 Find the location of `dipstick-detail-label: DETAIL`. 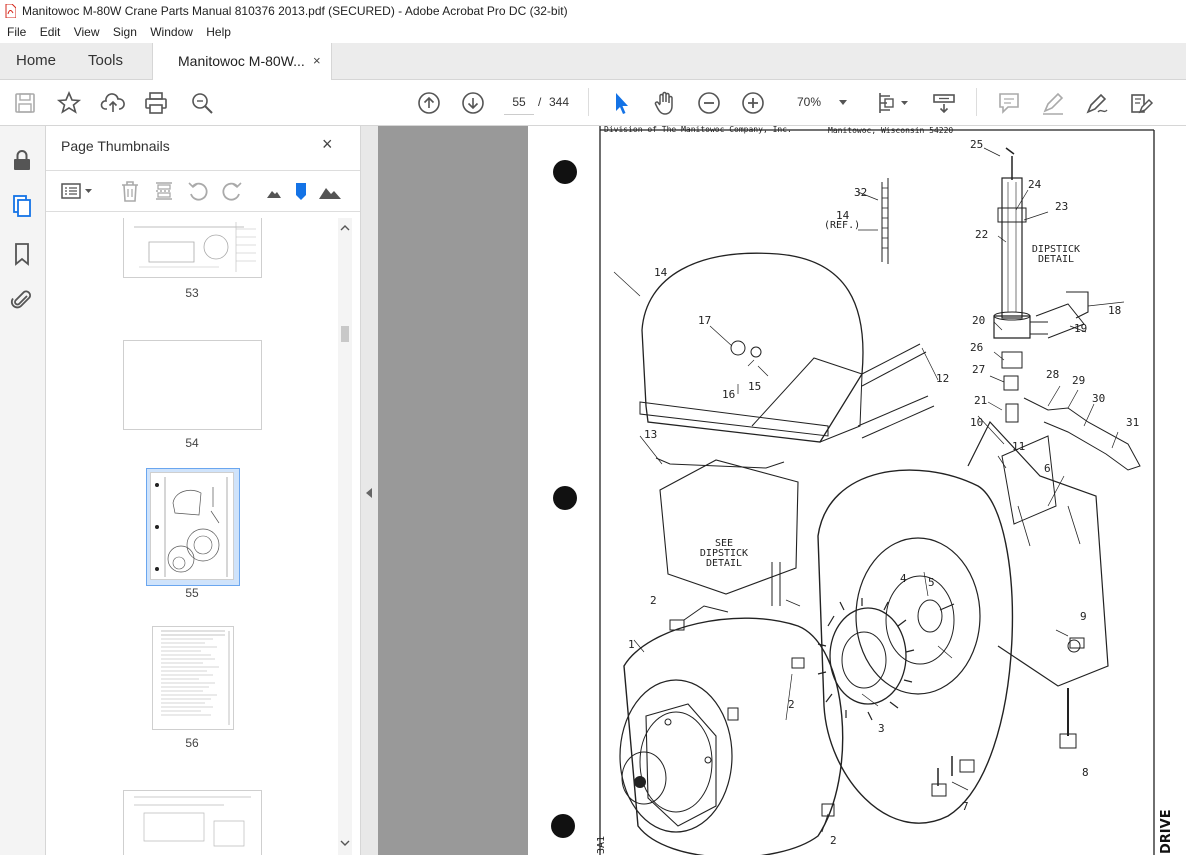

dipstick-detail-label: DETAIL is located at coordinates (1056, 259).